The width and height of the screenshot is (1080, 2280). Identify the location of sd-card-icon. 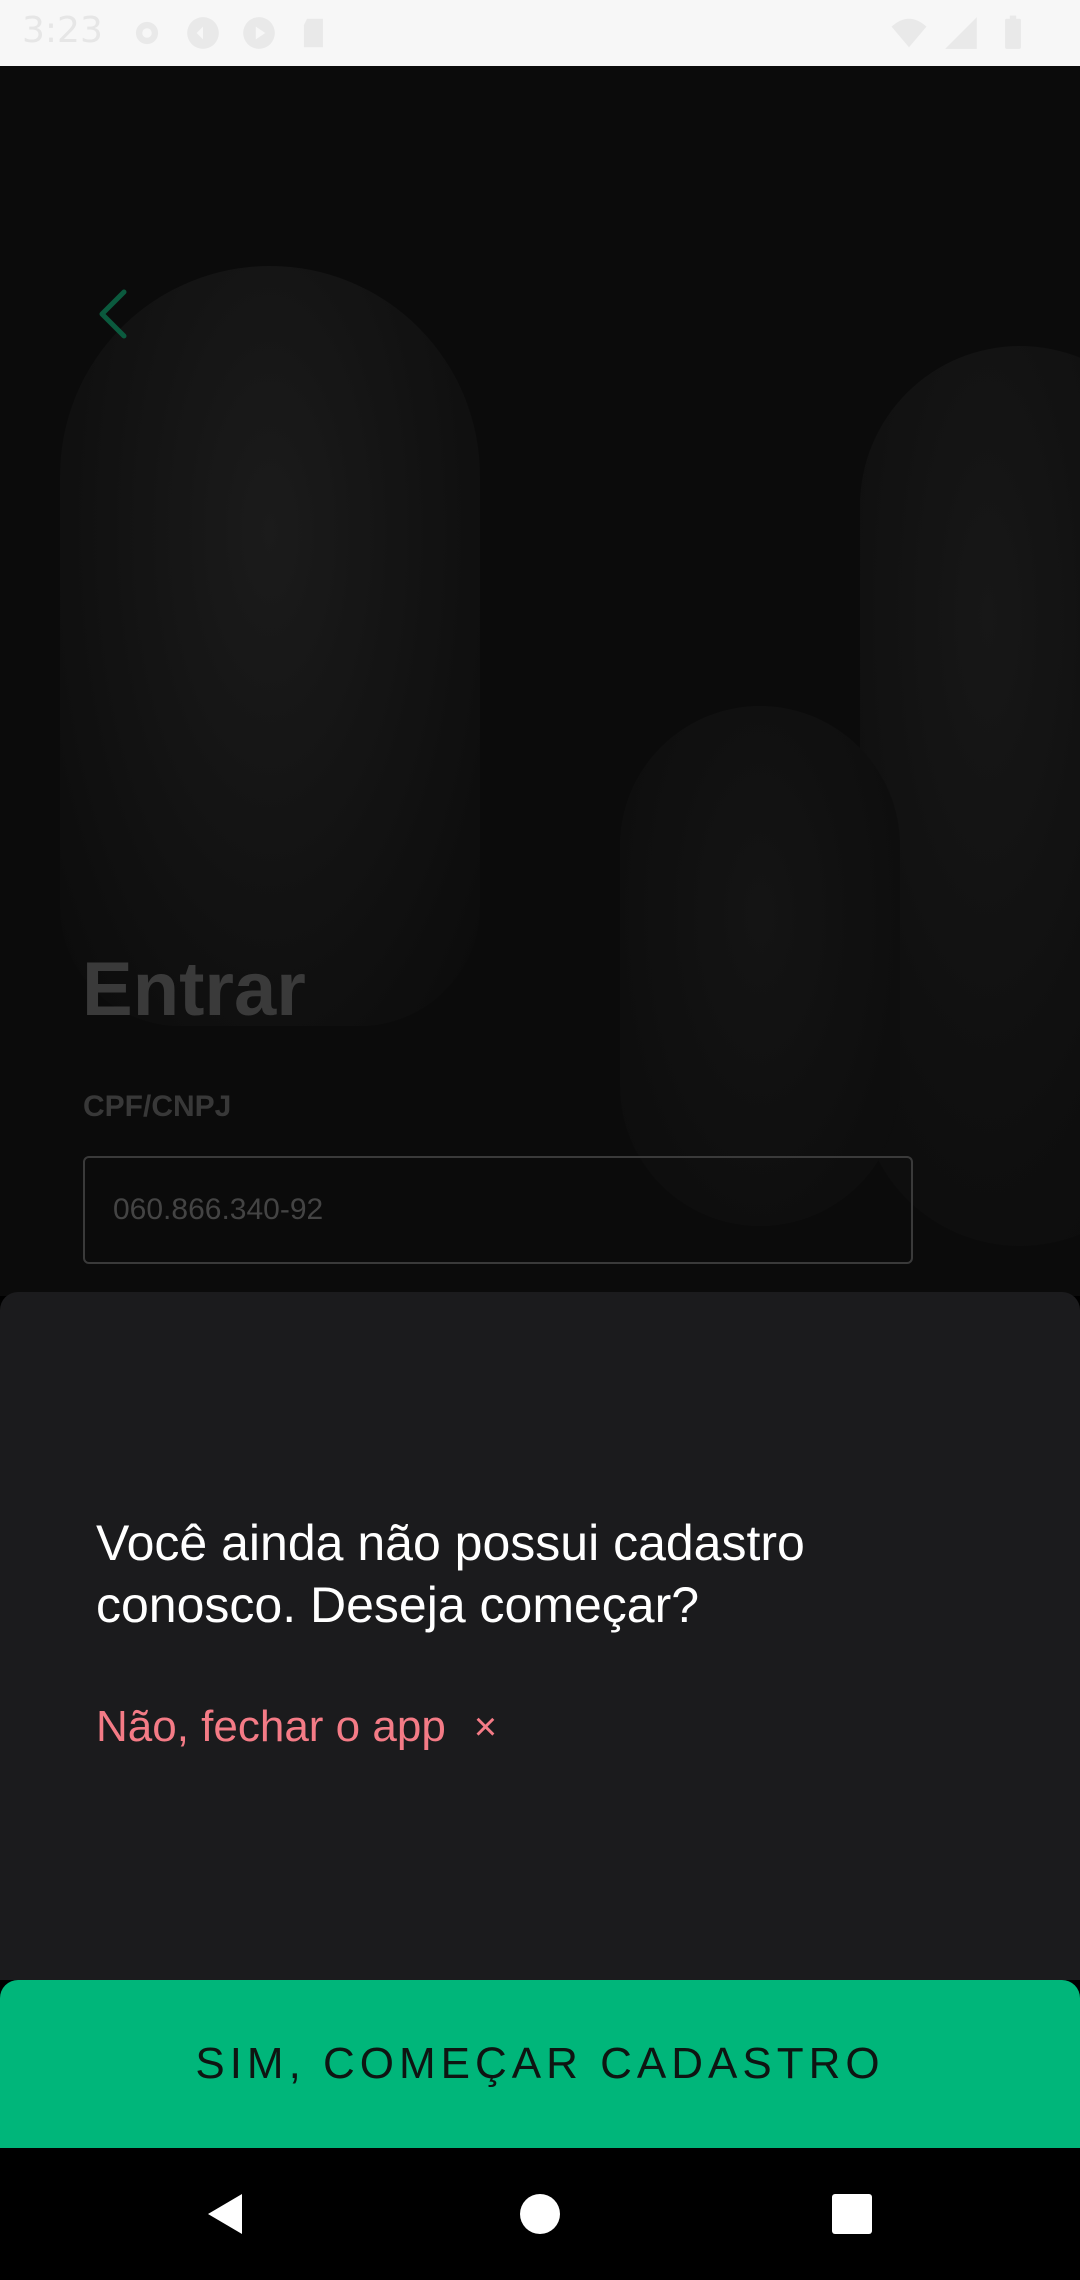
(313, 33).